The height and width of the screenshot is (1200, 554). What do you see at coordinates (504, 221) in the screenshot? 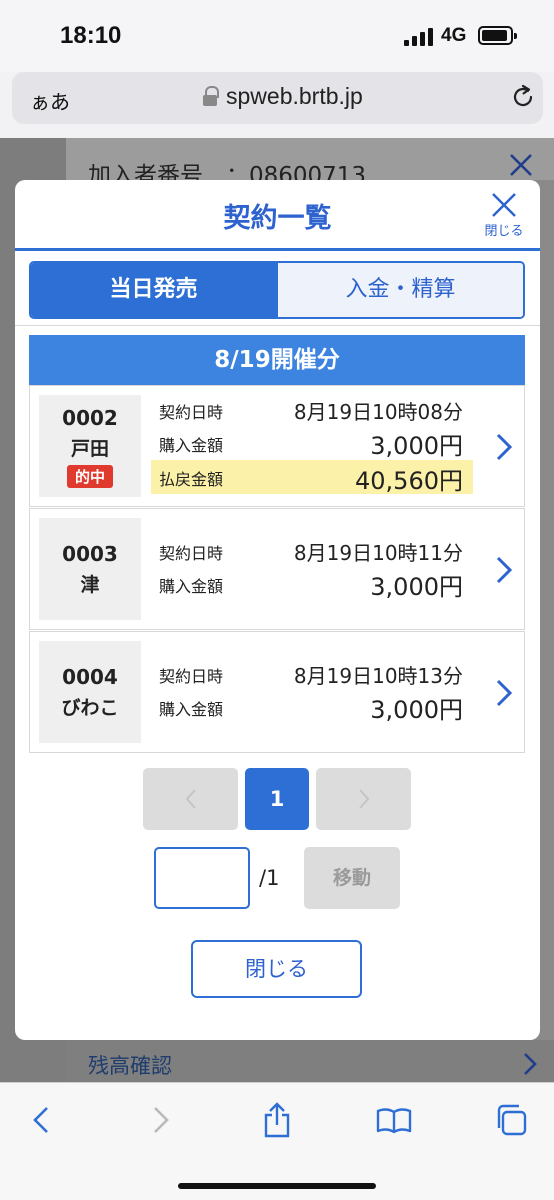
I see `modal-close-button: 閉じる` at bounding box center [504, 221].